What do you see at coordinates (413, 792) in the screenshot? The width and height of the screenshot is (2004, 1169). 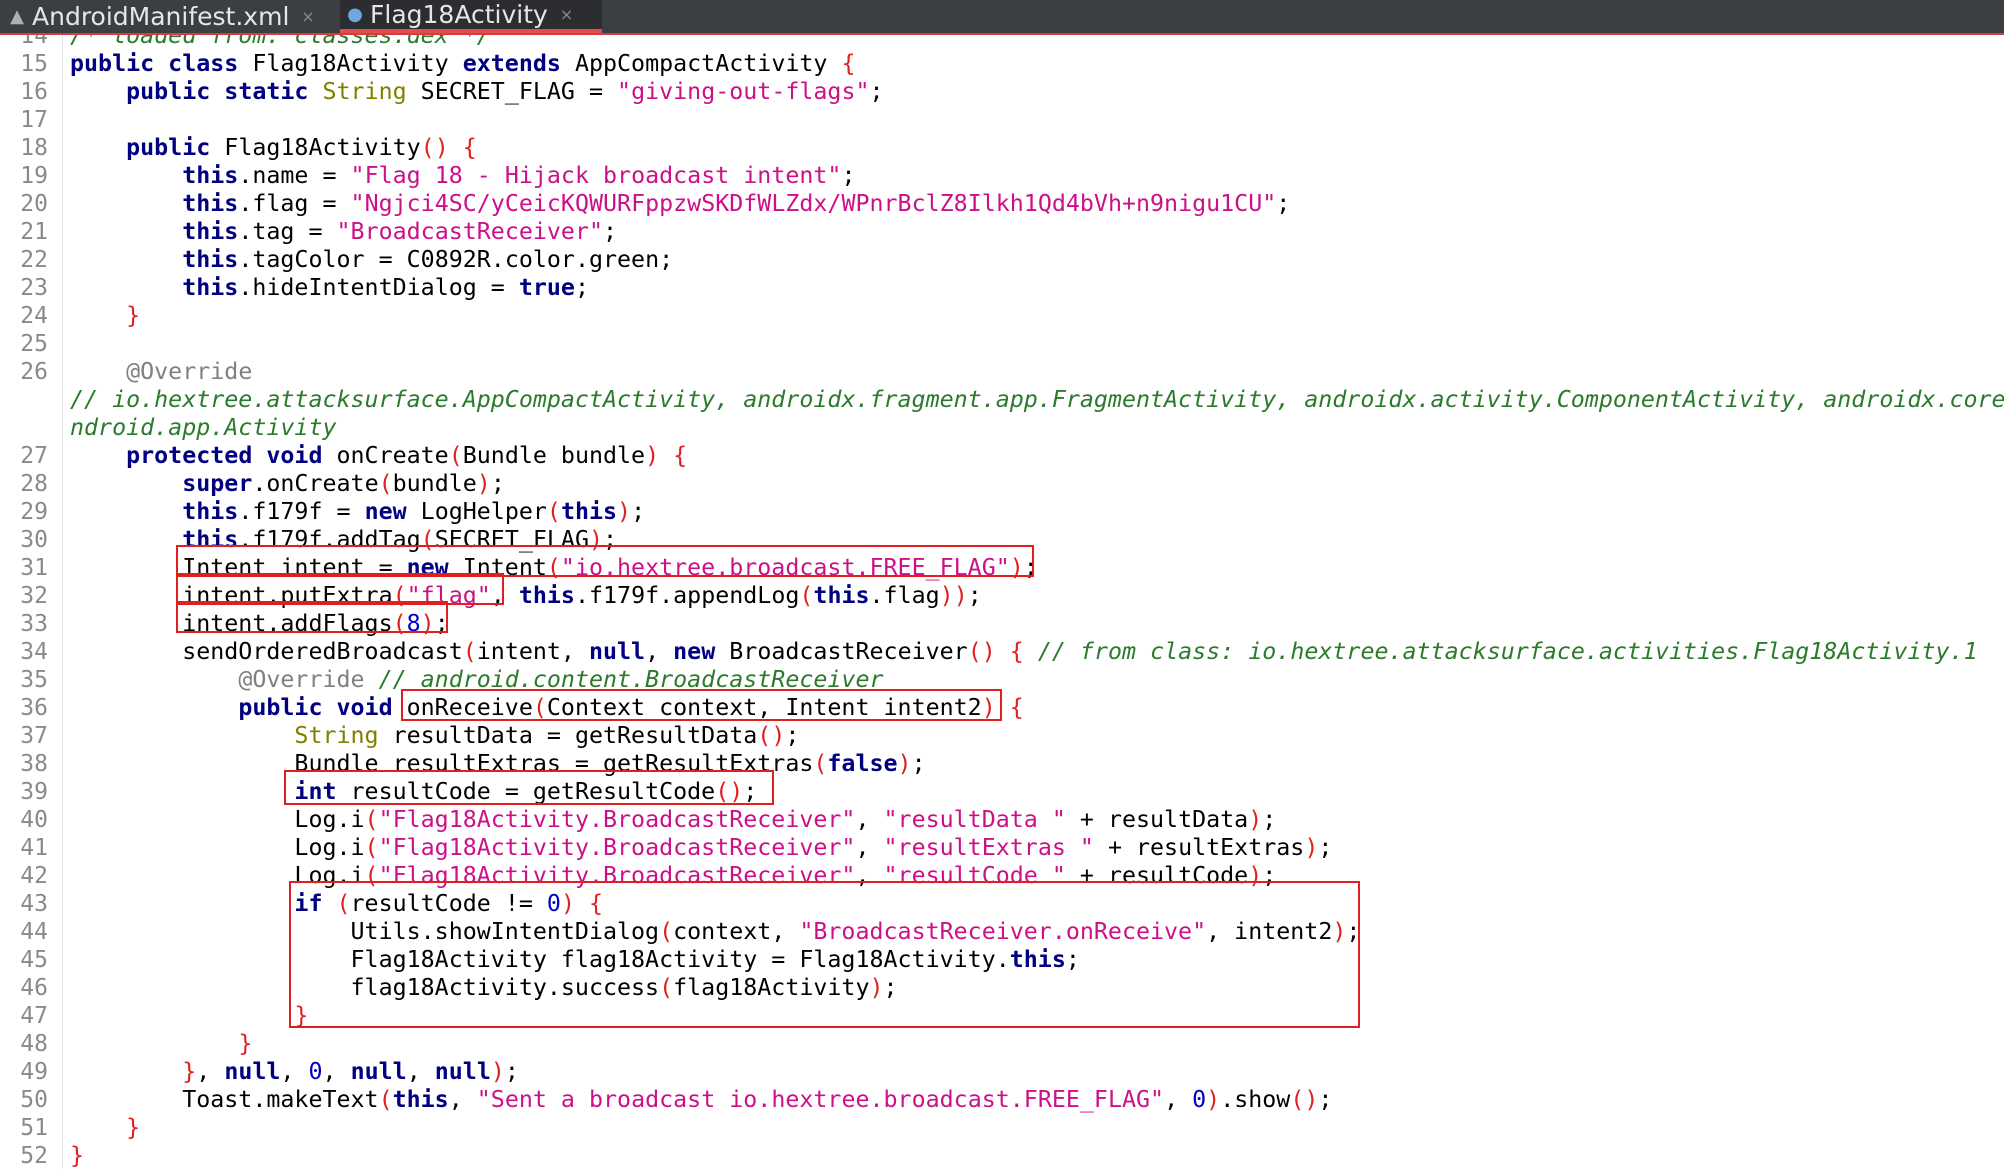 I see `code-text: int resultCode = getResultCode();` at bounding box center [413, 792].